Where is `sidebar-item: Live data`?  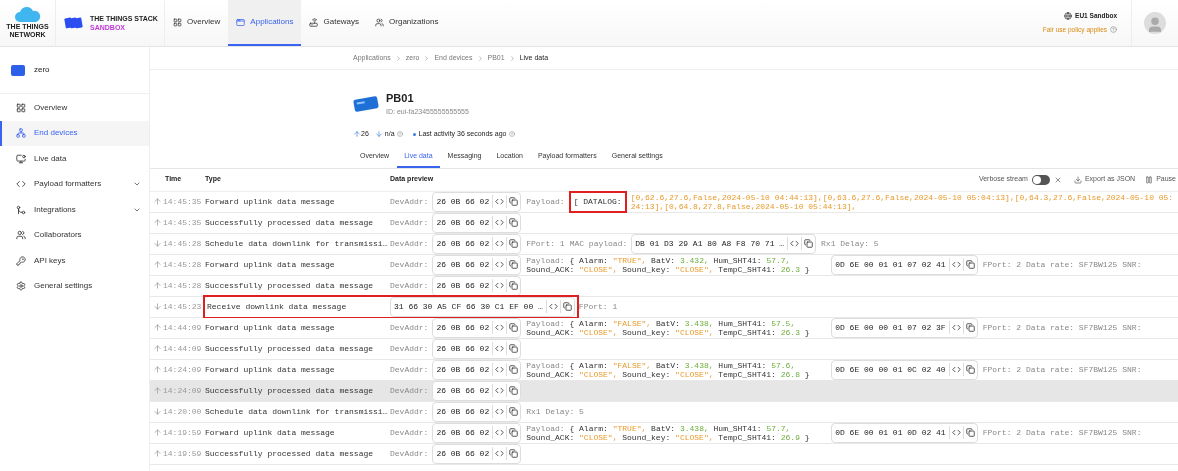 sidebar-item: Live data is located at coordinates (74, 159).